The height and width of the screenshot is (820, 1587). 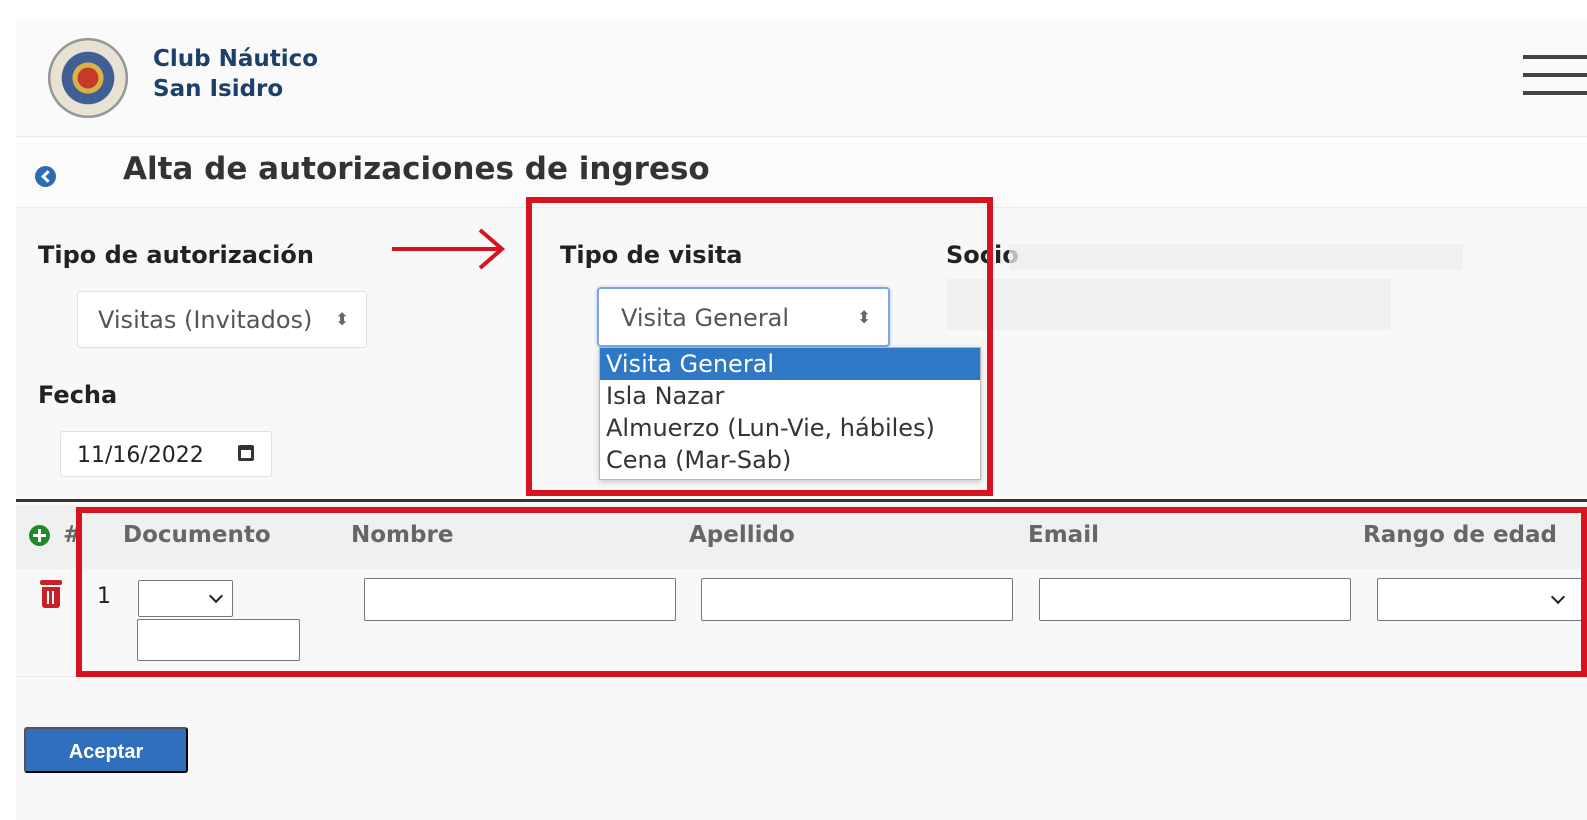 What do you see at coordinates (1063, 535) in the screenshot?
I see `header-email: Email` at bounding box center [1063, 535].